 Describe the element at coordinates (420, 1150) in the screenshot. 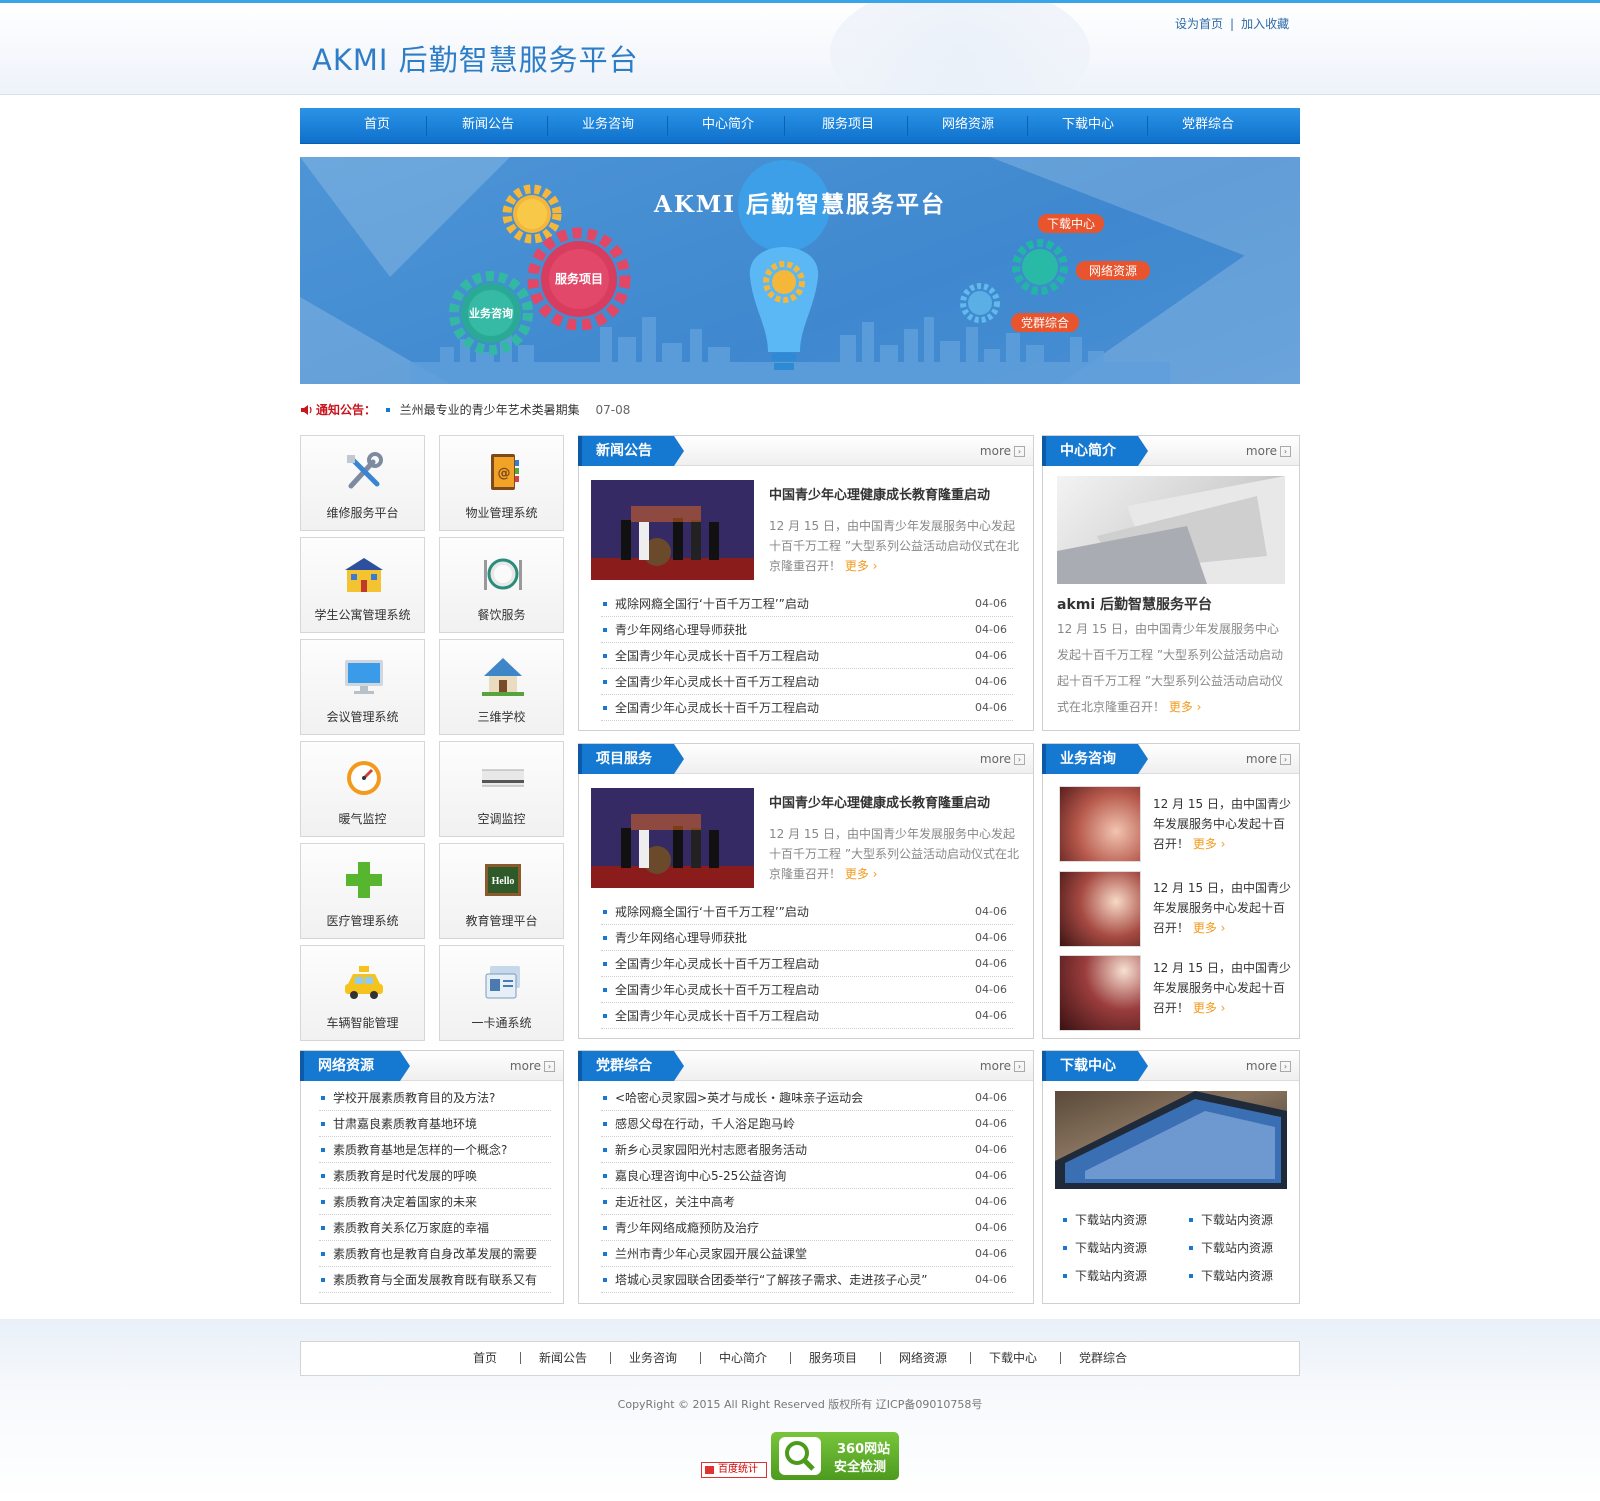

I see `list-item-title: 素质教育基地是怎样的一个概念?` at that location.